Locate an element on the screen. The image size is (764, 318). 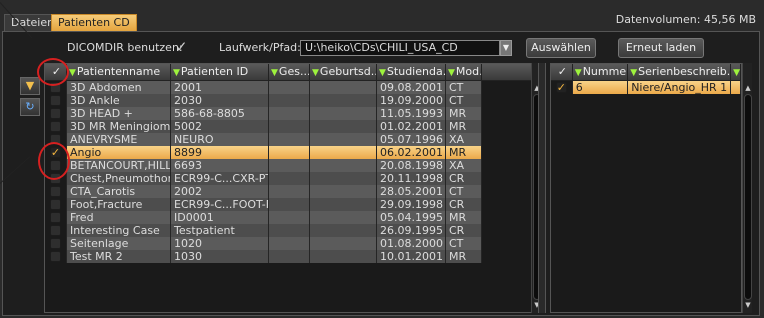
series-column-header-number: ▼Nummer is located at coordinates (601, 72).